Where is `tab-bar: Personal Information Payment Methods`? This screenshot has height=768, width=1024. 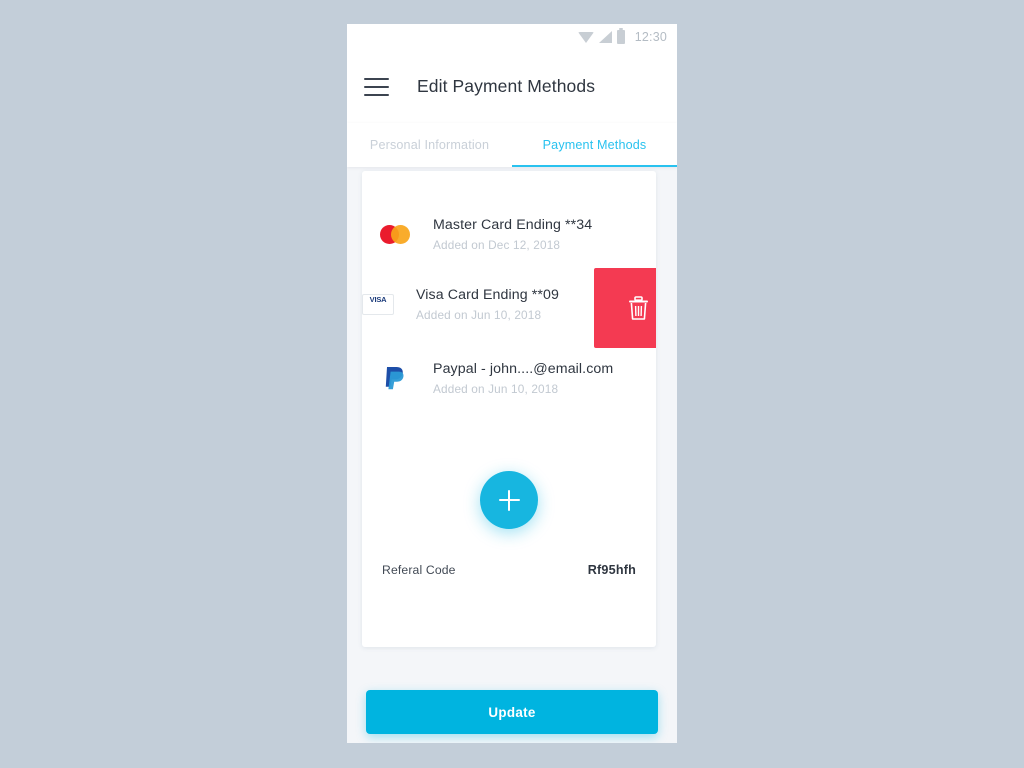
tab-bar: Personal Information Payment Methods is located at coordinates (512, 145).